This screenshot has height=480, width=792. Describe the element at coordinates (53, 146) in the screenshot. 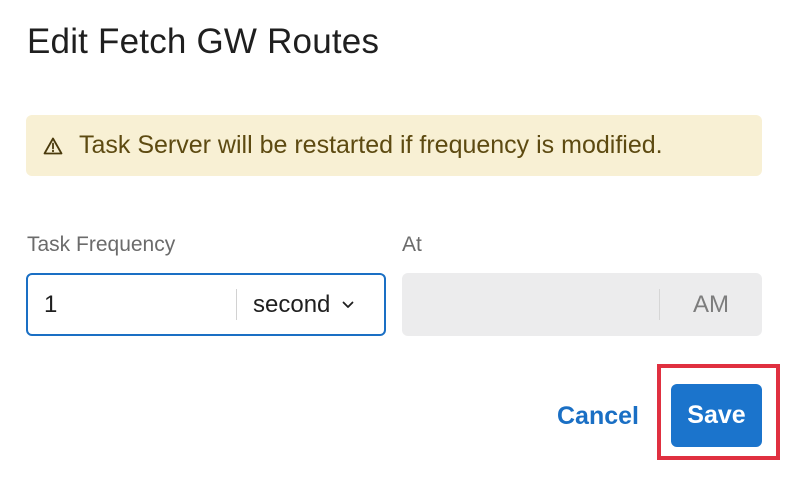

I see `warning-icon` at that location.